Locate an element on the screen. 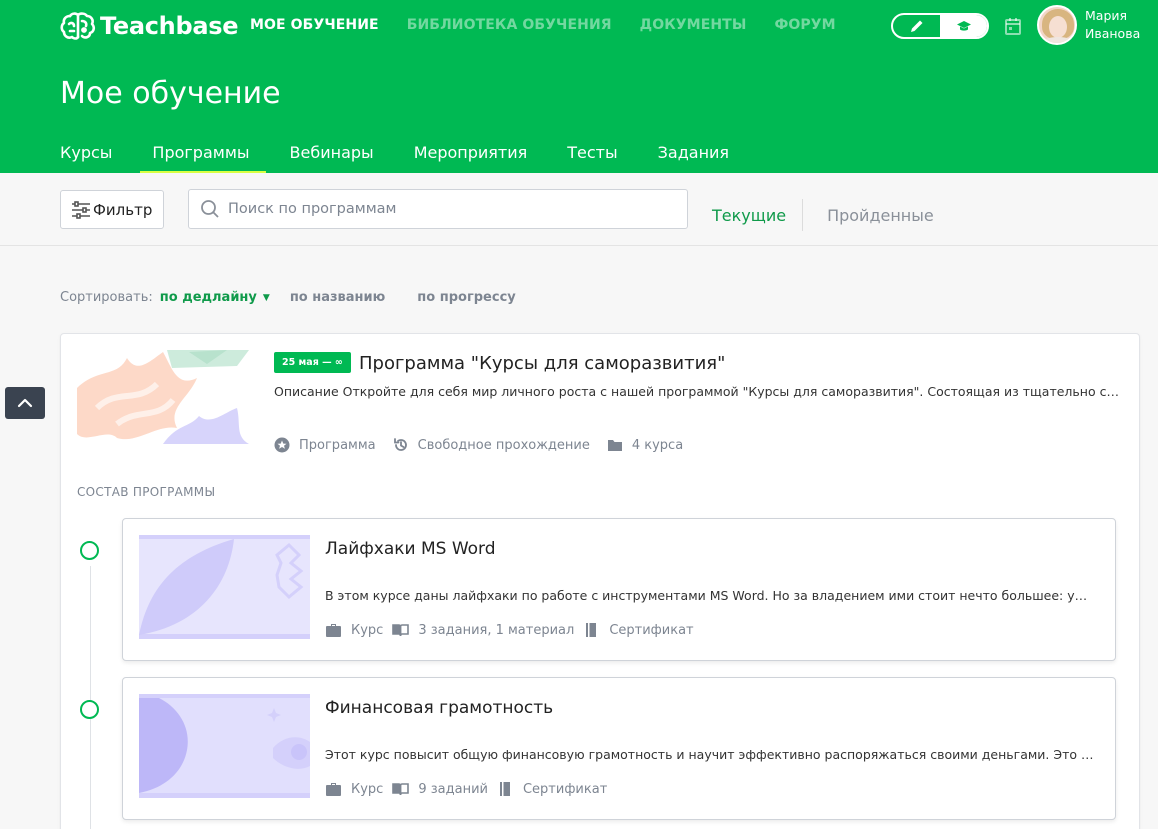 The height and width of the screenshot is (829, 1158). scroll-top-button is located at coordinates (25, 403).